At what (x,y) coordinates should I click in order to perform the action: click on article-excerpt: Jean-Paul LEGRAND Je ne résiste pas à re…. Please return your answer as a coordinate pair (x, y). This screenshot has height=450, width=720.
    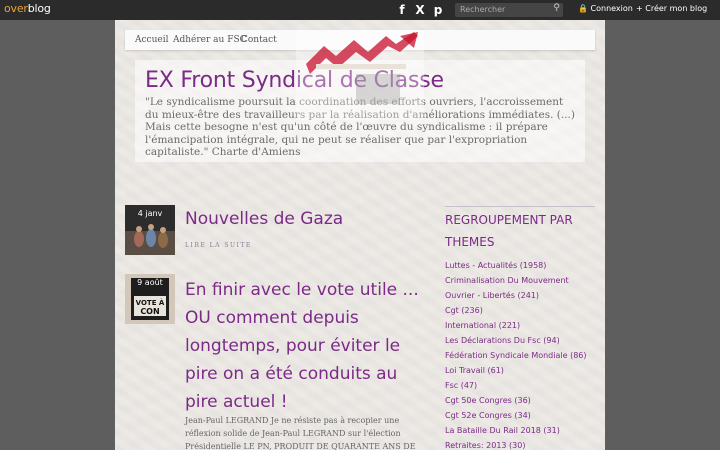
    Looking at the image, I should click on (300, 433).